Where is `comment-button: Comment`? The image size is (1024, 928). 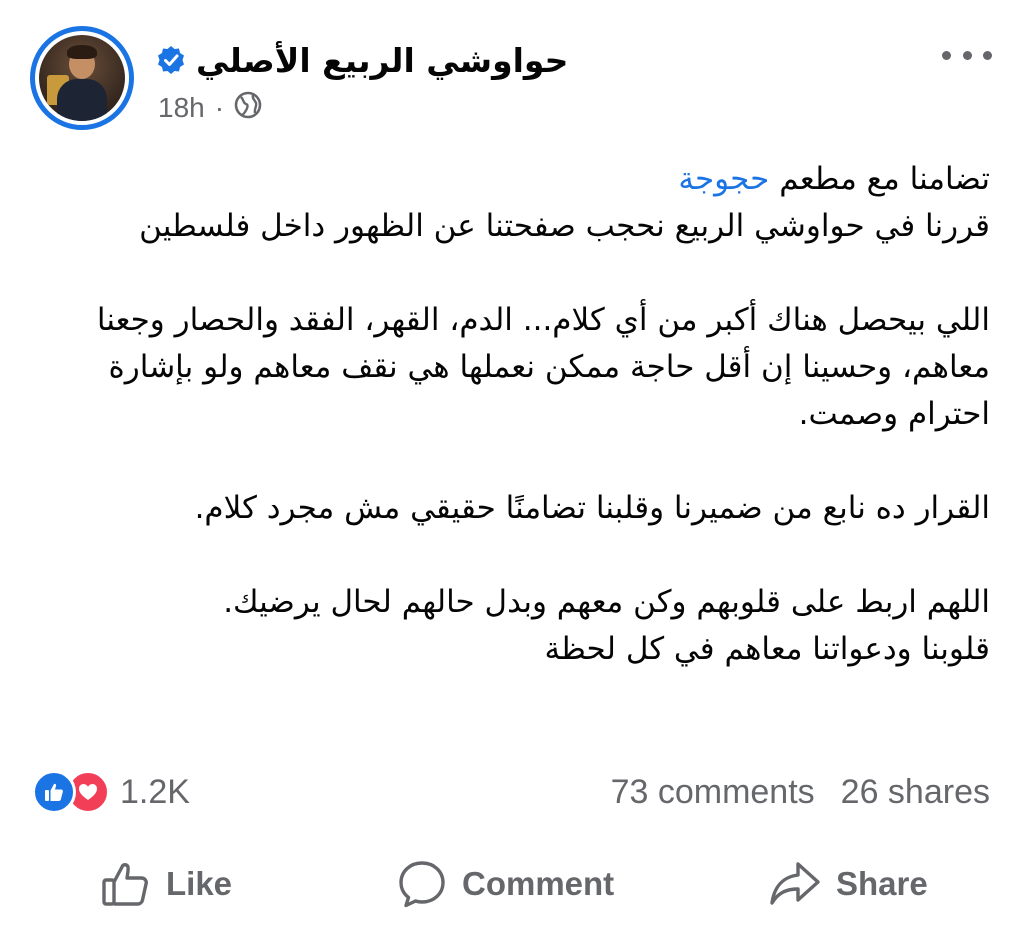
comment-button: Comment is located at coordinates (505, 884).